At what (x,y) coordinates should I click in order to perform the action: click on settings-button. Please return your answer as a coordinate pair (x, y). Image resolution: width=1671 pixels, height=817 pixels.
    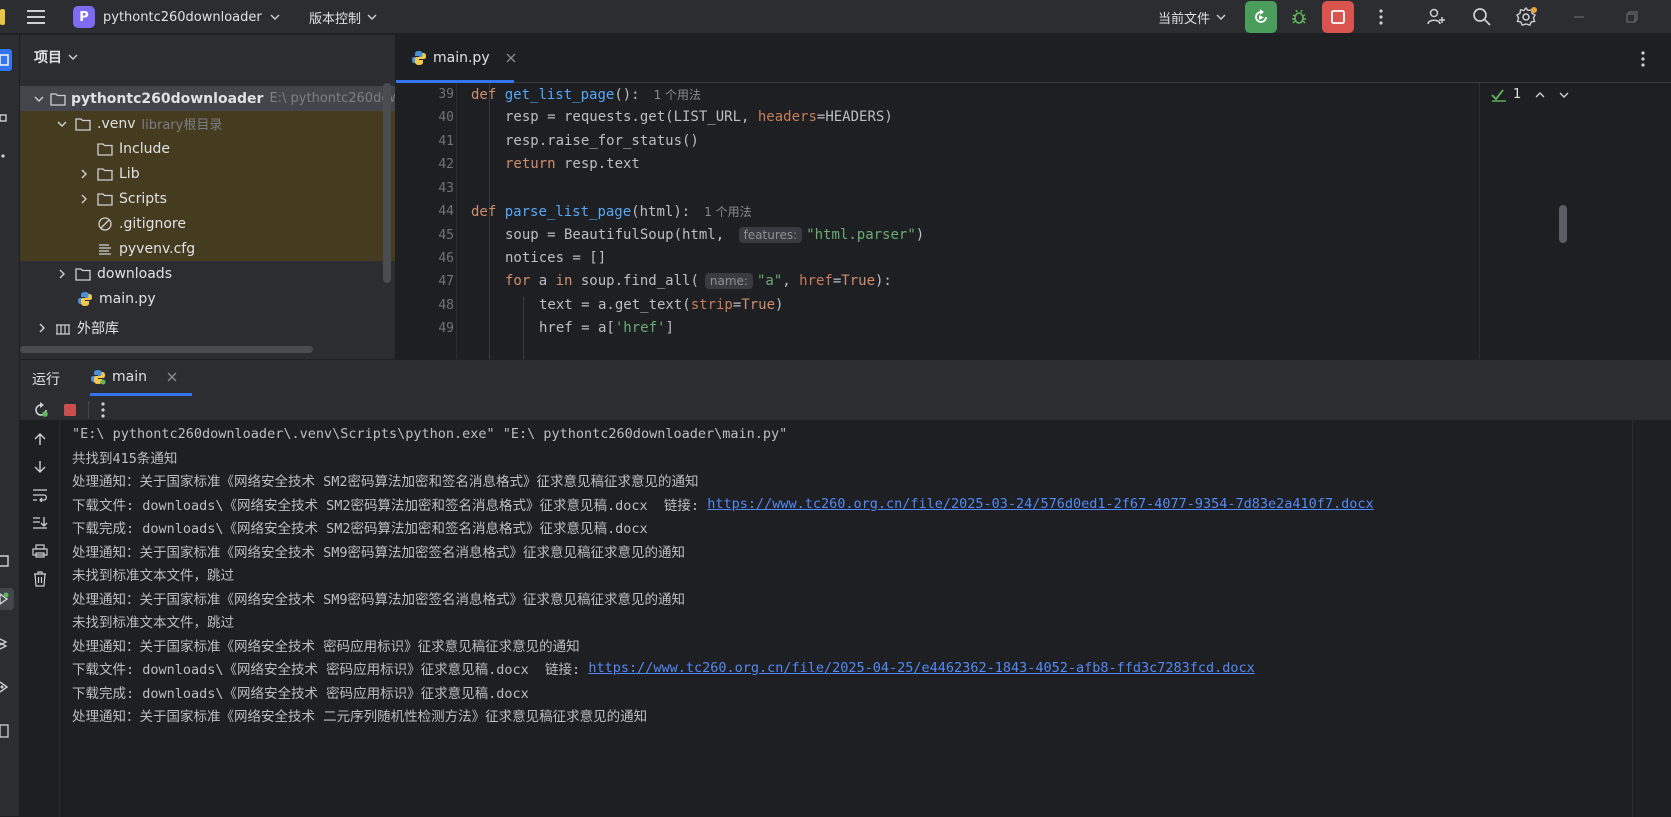
    Looking at the image, I should click on (1527, 17).